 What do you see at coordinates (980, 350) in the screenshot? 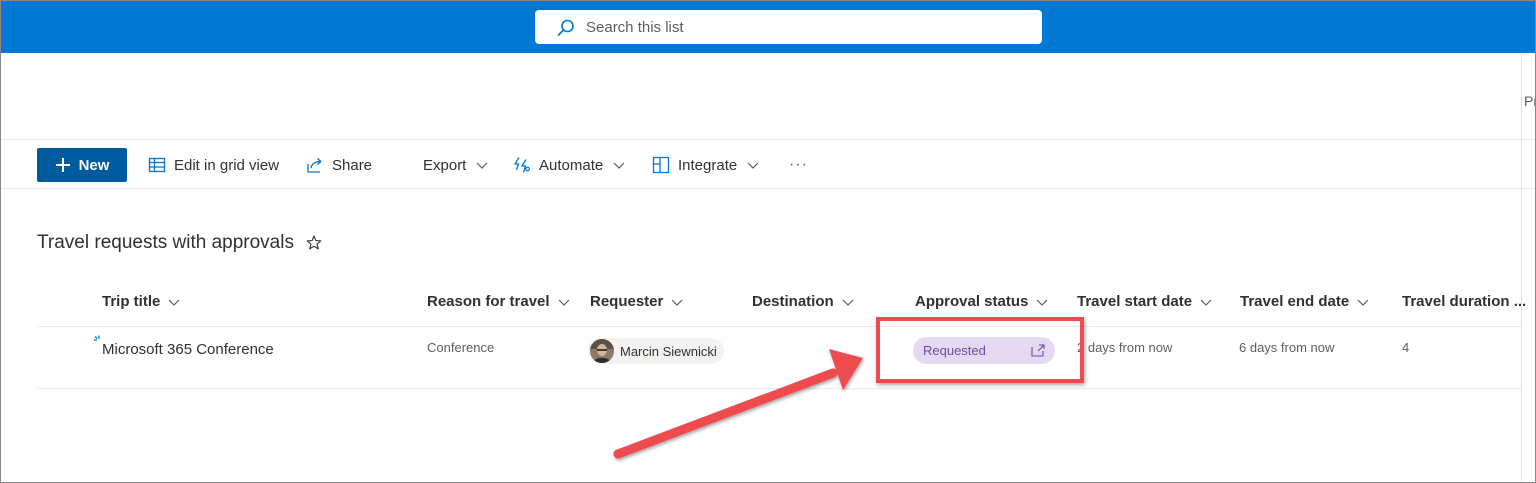
I see `annotation-highlight-box` at bounding box center [980, 350].